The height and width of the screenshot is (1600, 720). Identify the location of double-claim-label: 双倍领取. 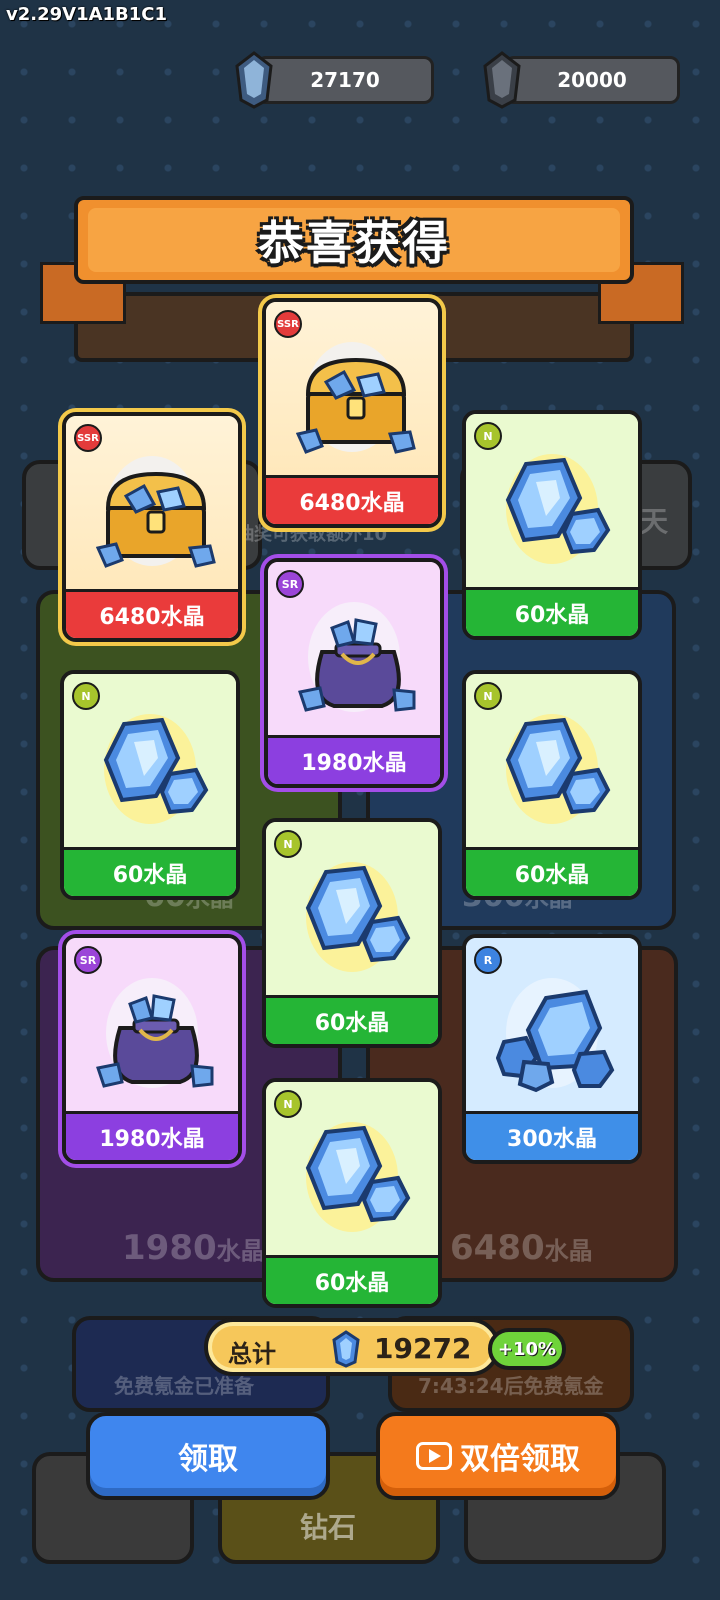
(520, 1459).